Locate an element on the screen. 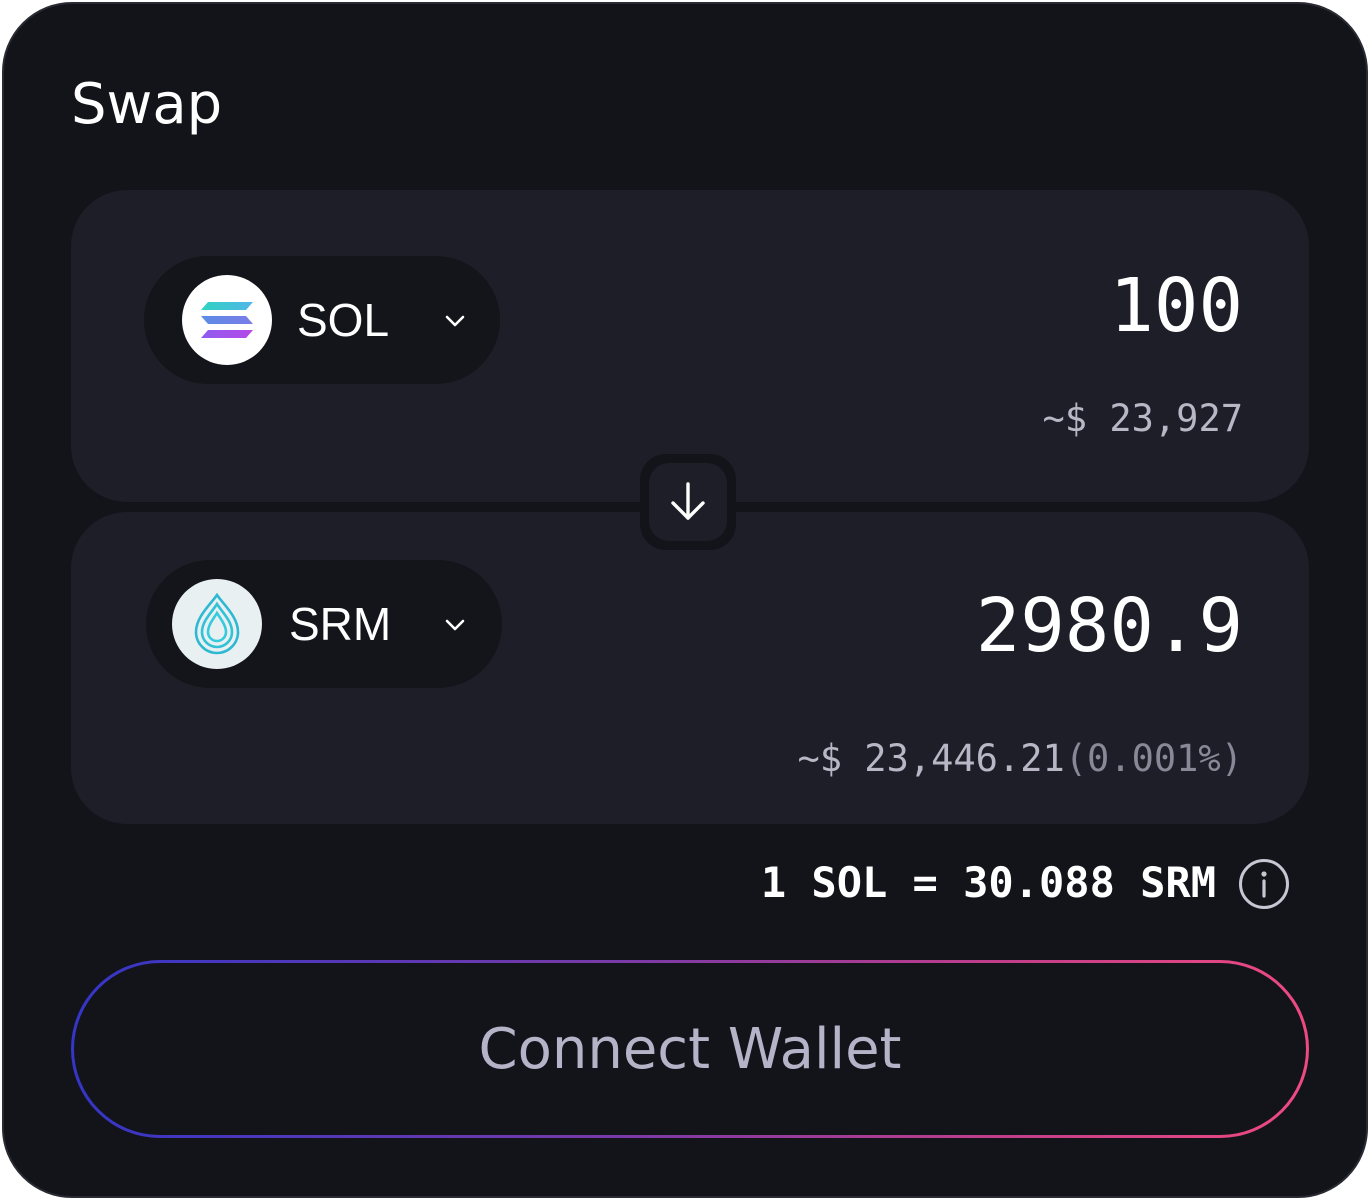  from-amount: 100 is located at coordinates (1176, 306).